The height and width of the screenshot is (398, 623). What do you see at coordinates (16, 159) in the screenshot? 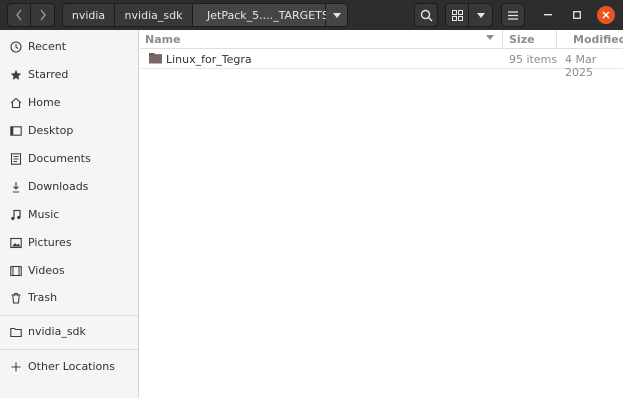
I see `document-icon` at bounding box center [16, 159].